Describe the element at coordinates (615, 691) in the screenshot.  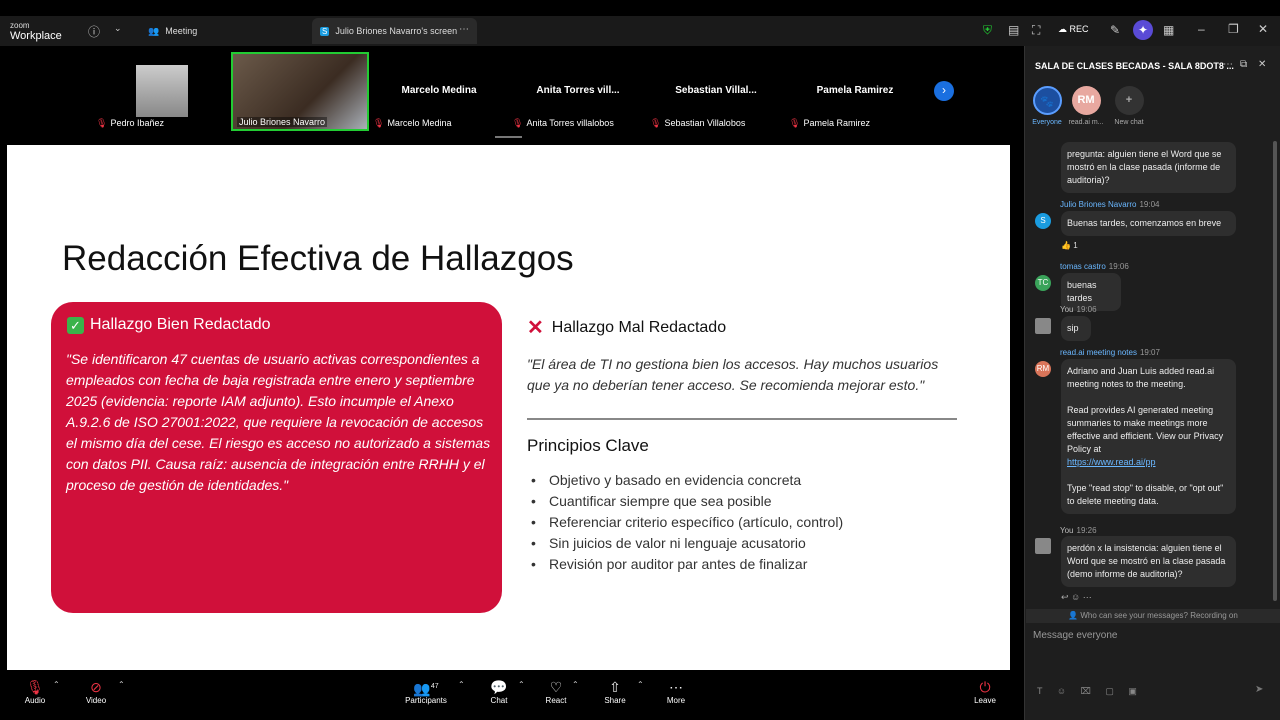
I see `share-button: ⇧ Share` at that location.